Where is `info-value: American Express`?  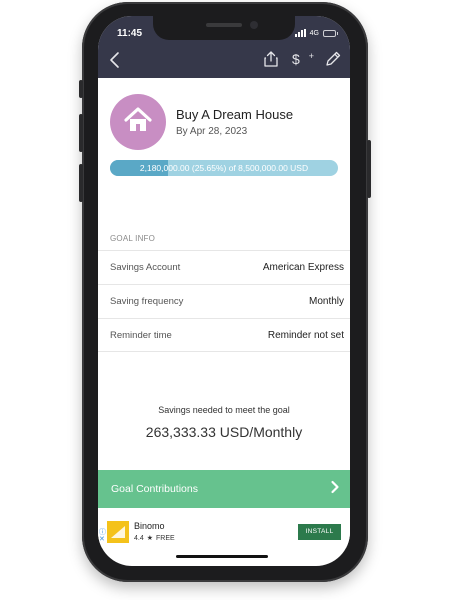 info-value: American Express is located at coordinates (303, 267).